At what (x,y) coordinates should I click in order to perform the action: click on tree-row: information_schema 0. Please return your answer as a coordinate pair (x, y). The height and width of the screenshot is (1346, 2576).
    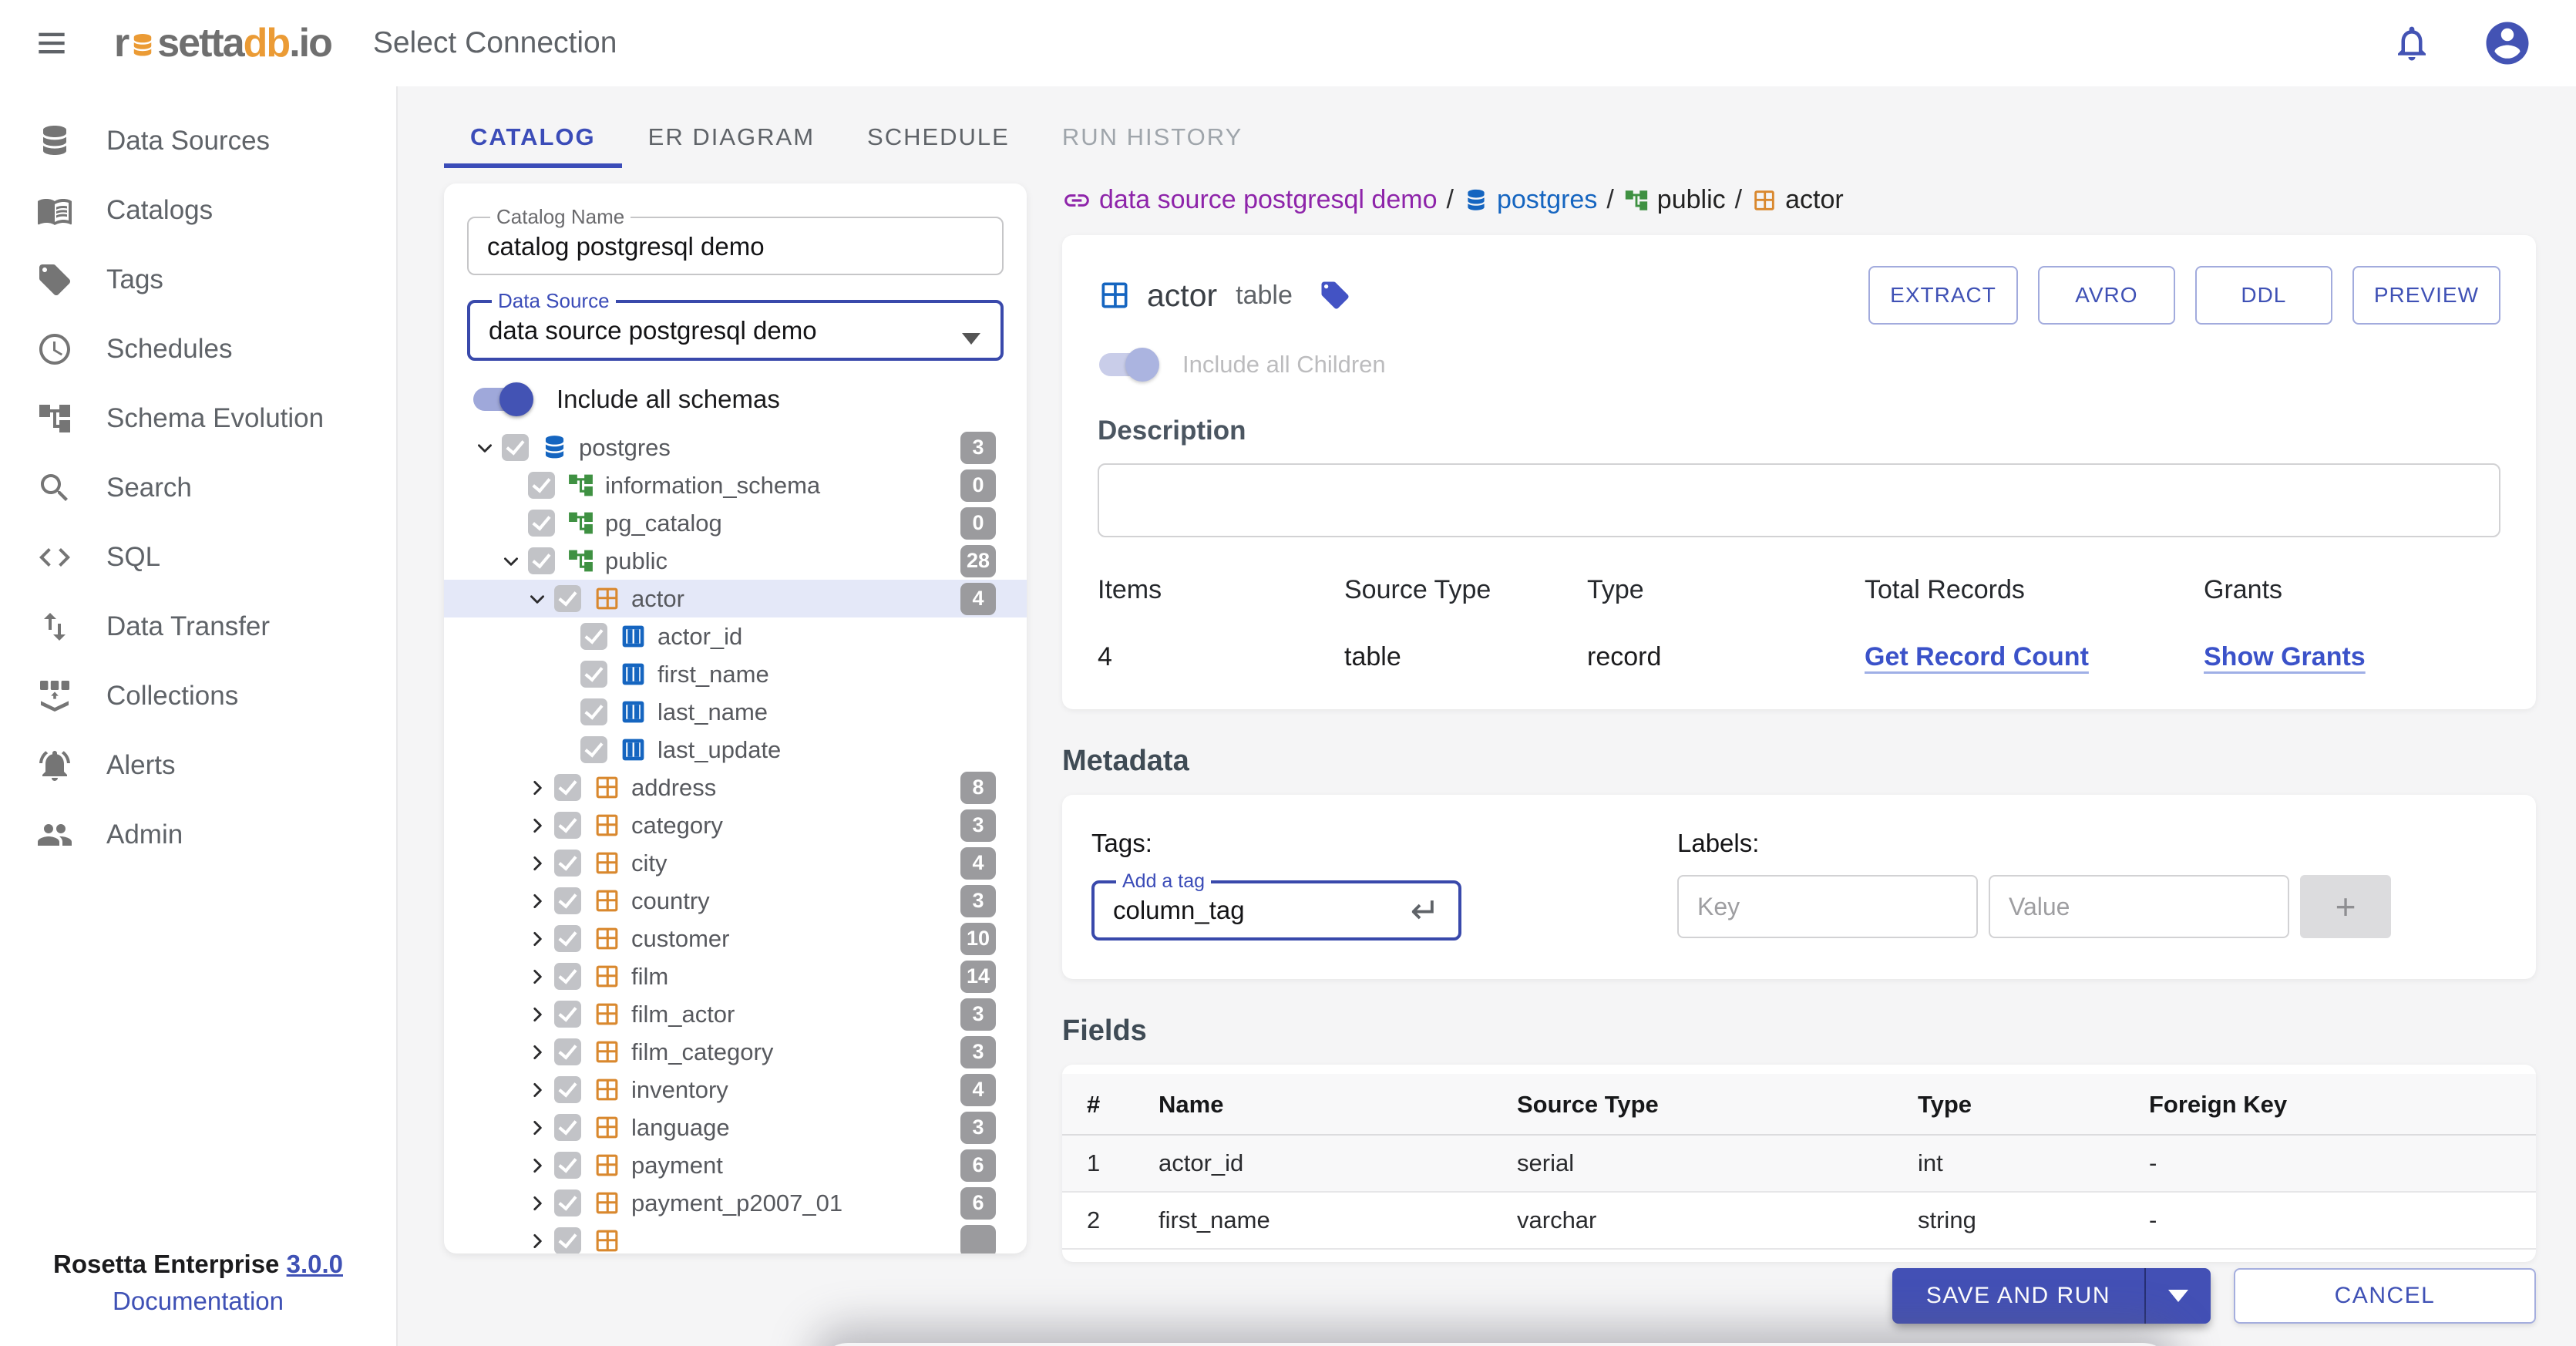
    Looking at the image, I should click on (735, 485).